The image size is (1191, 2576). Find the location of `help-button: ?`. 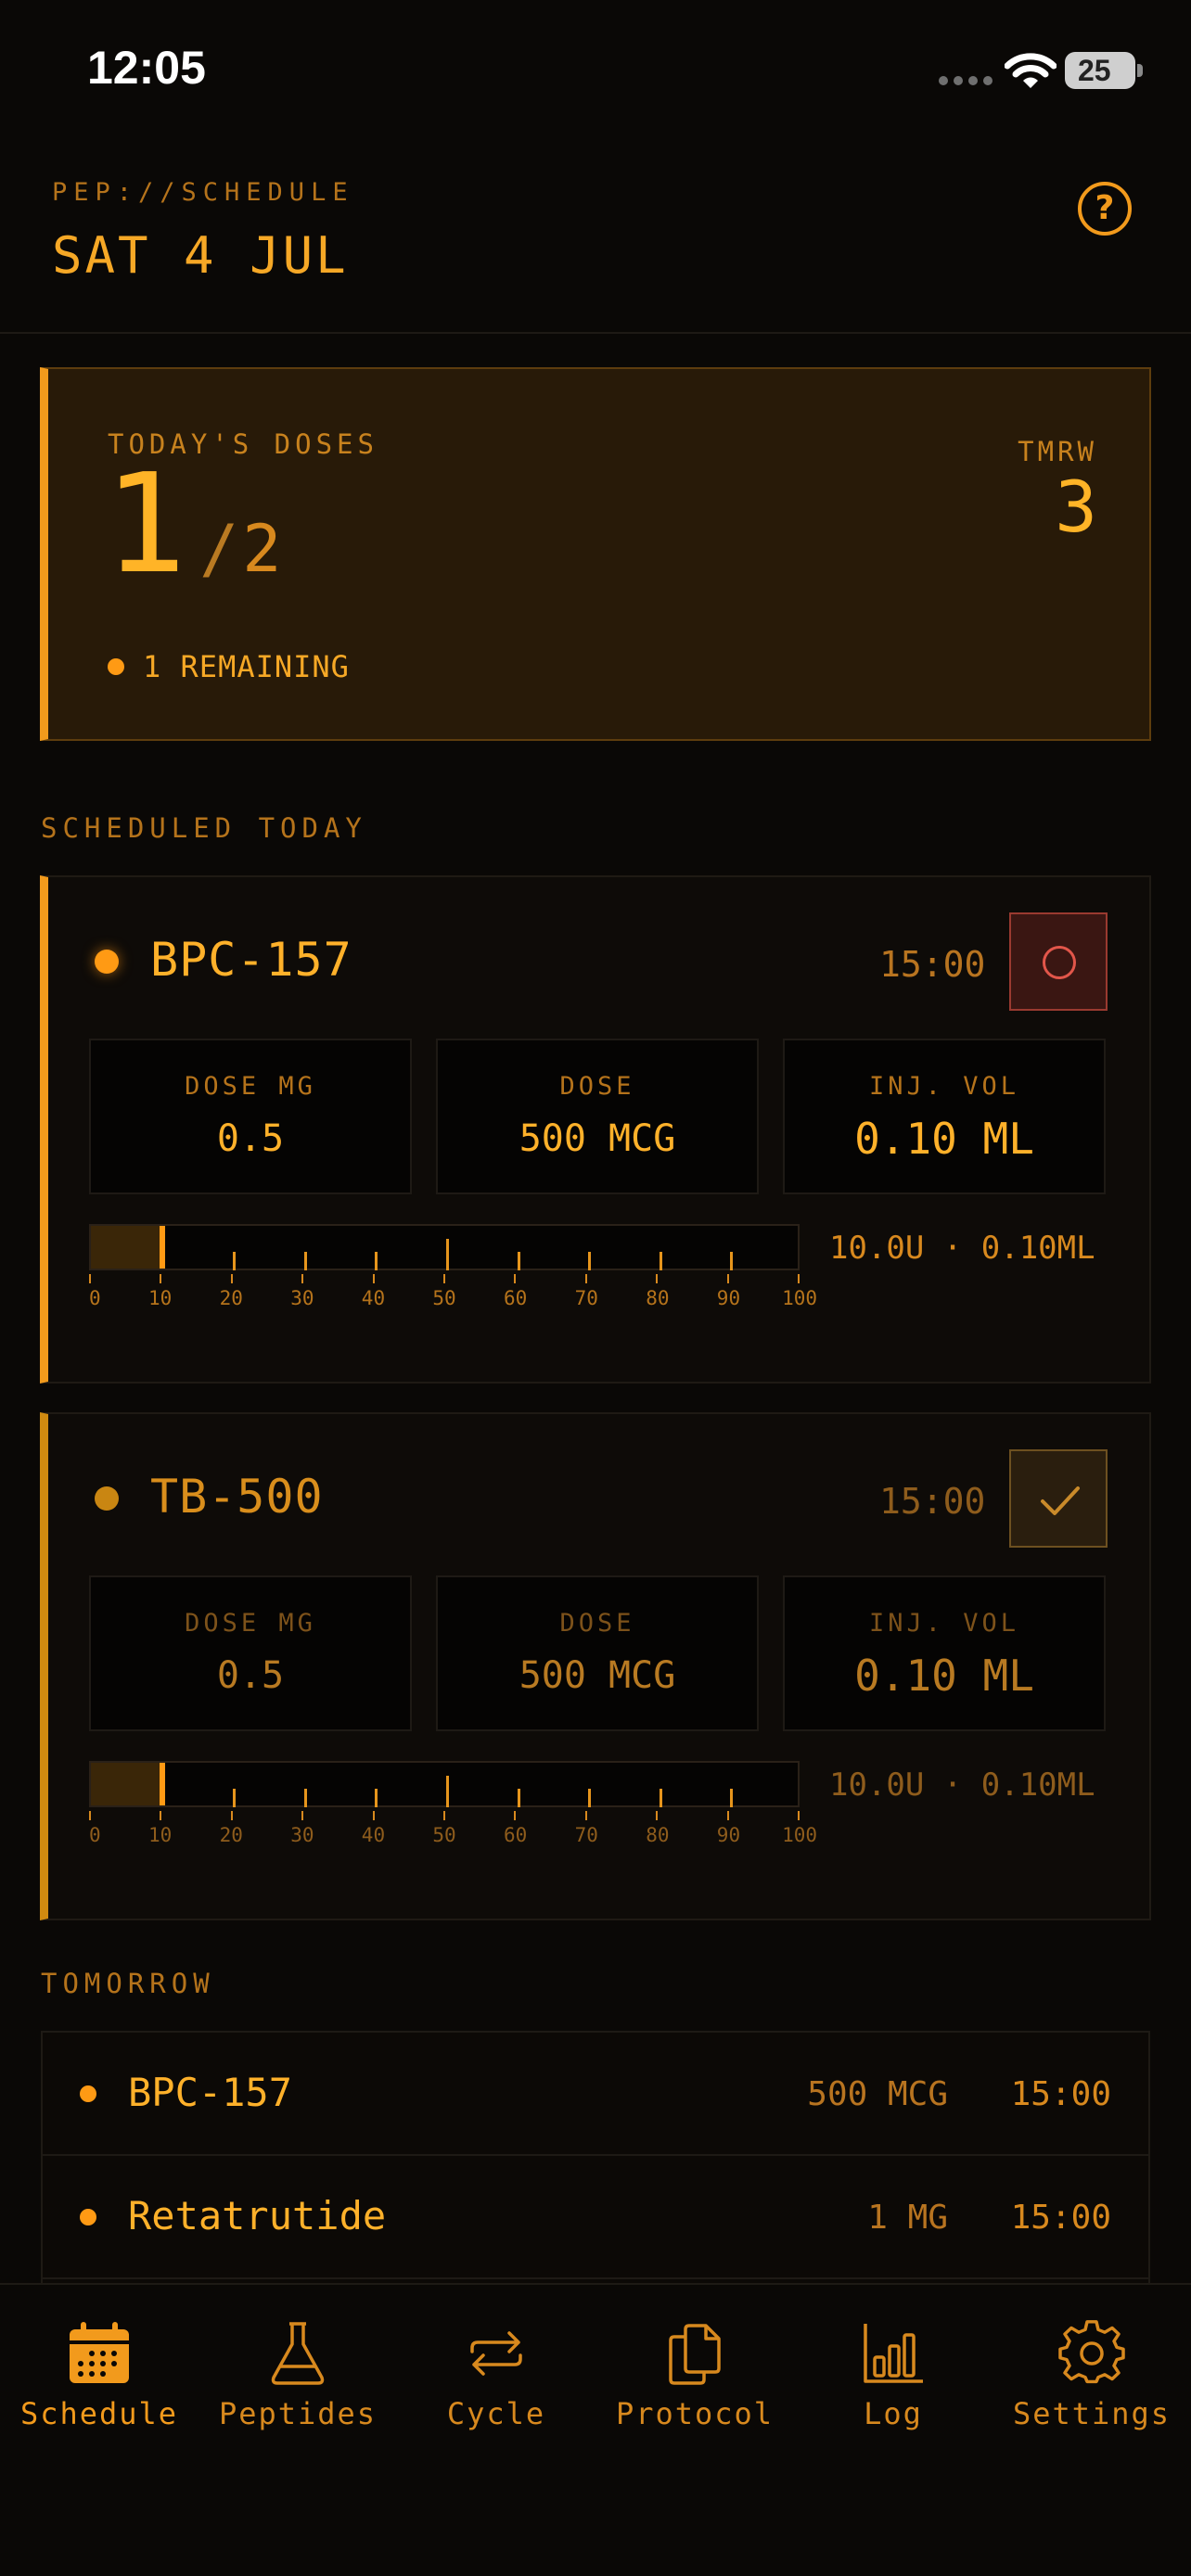

help-button: ? is located at coordinates (1105, 209).